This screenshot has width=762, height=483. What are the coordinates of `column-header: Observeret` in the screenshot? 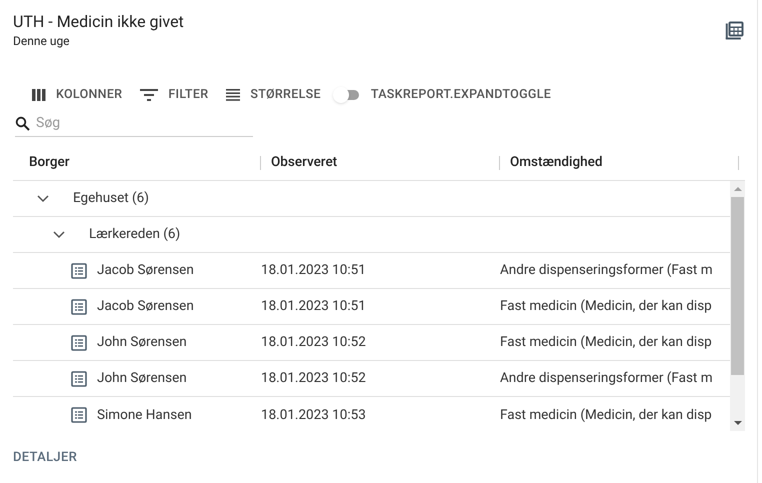 It's located at (304, 162).